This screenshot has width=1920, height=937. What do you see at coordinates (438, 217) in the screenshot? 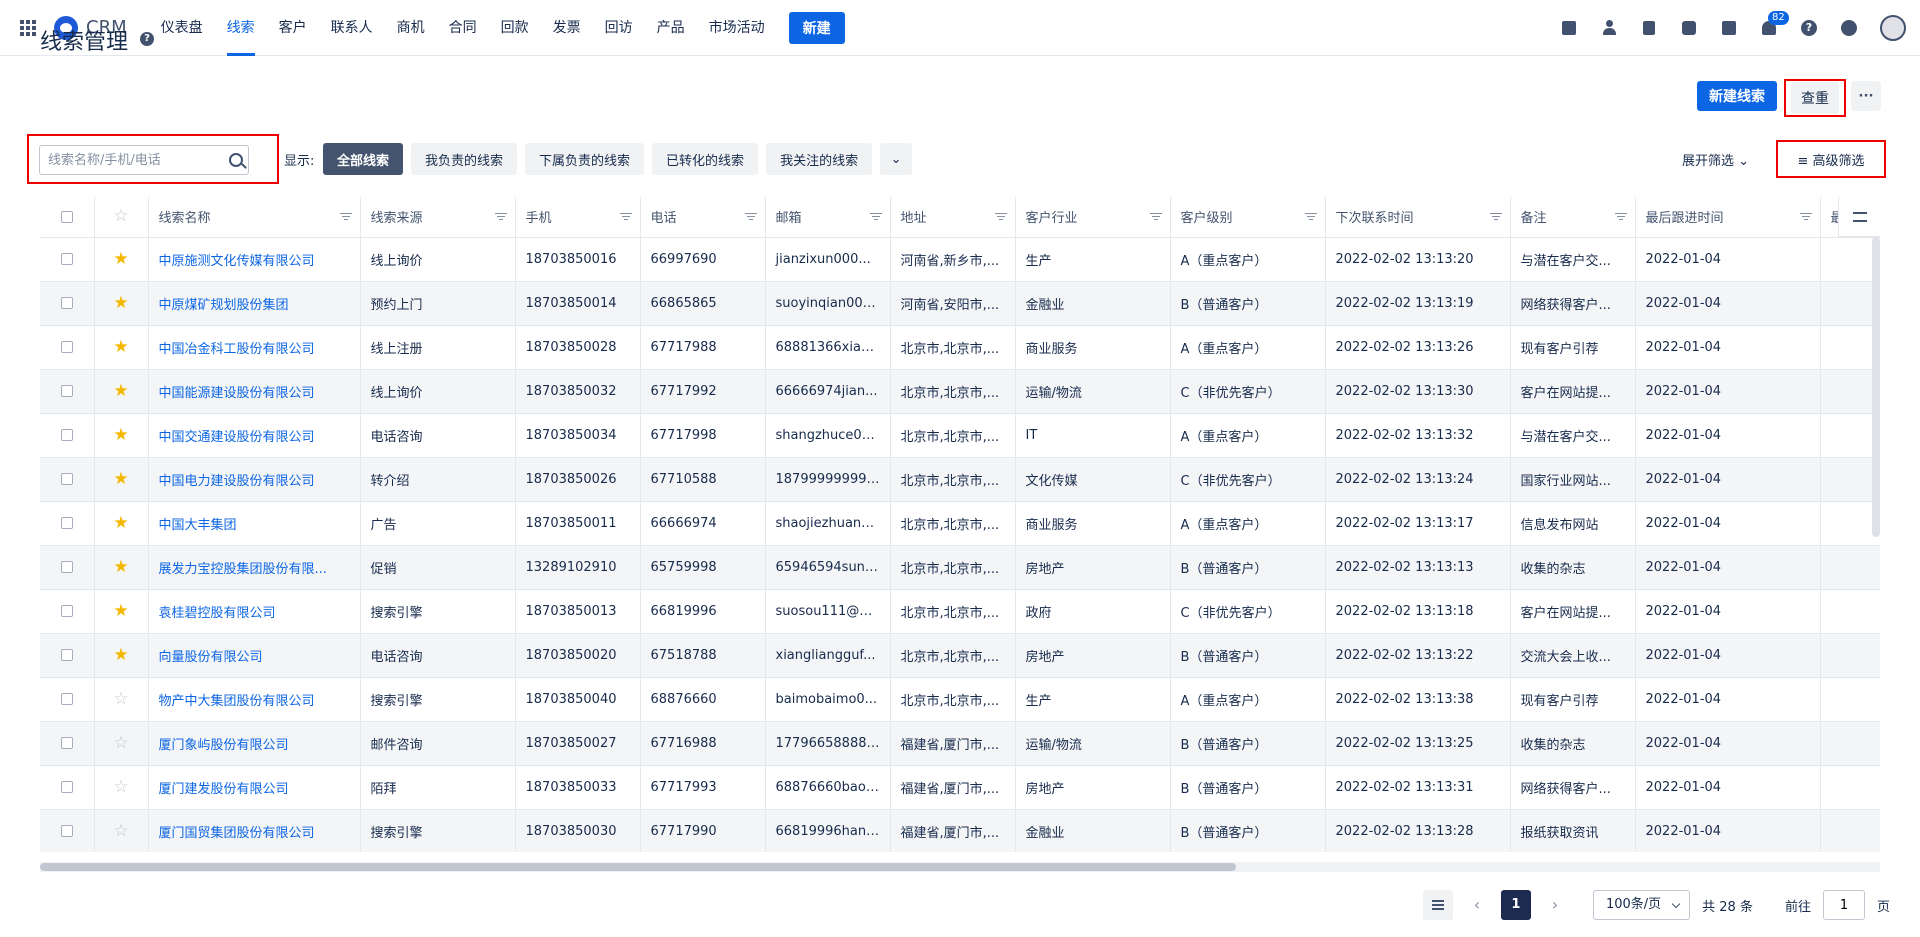
I see `column-header-1: 线索来源` at bounding box center [438, 217].